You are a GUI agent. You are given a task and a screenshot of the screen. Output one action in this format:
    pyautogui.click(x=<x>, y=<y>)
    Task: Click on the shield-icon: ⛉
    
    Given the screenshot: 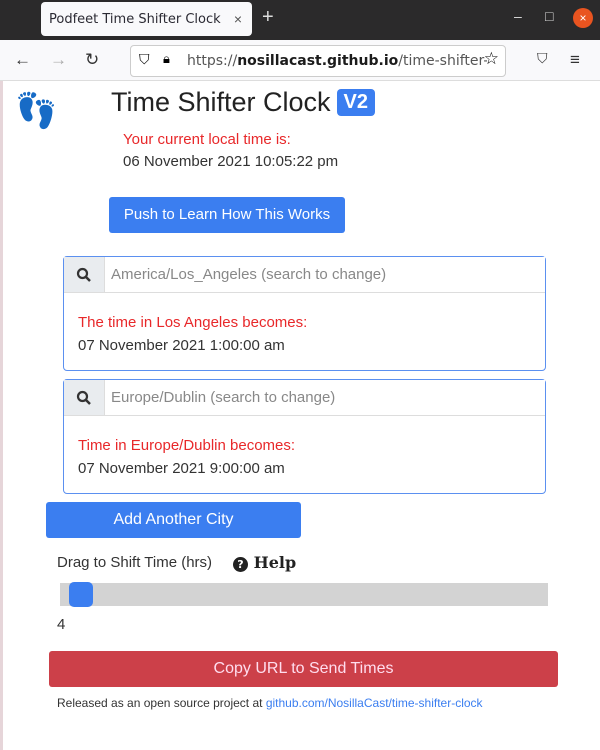 What is the action you would take?
    pyautogui.click(x=144, y=59)
    